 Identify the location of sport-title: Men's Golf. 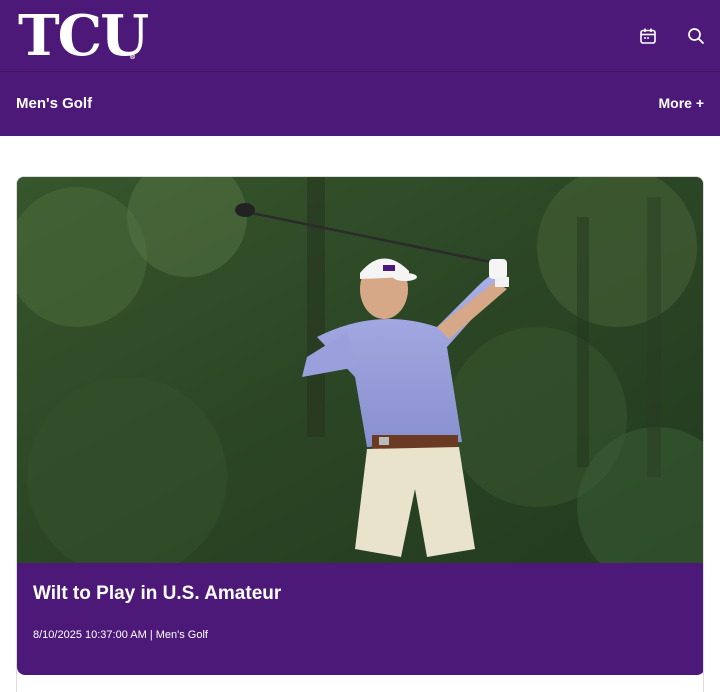
(54, 103).